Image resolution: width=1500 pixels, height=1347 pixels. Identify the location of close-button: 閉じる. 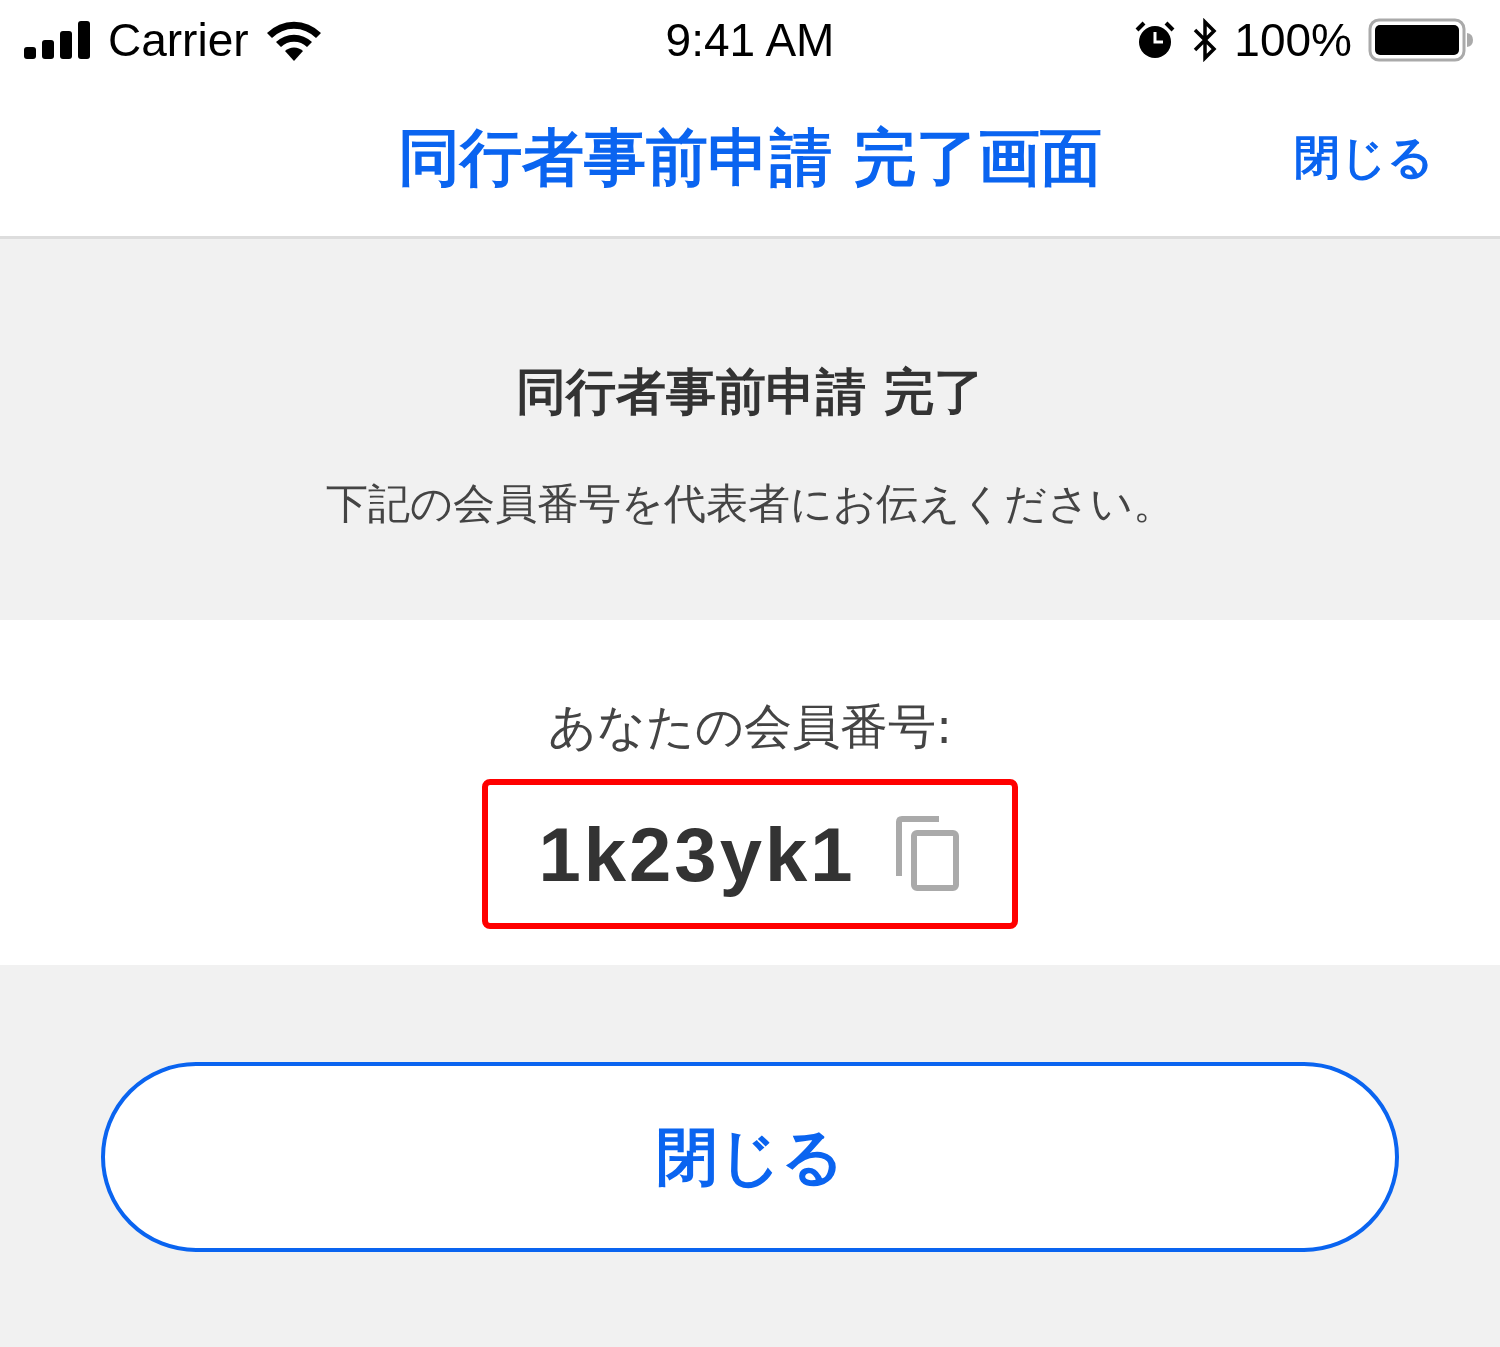
(750, 1157).